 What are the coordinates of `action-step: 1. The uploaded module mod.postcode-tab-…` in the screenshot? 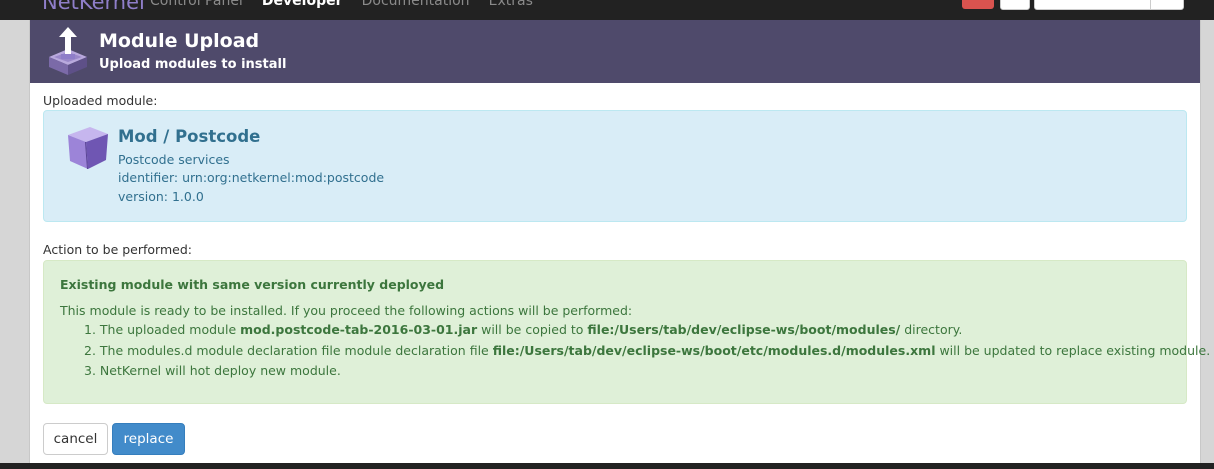 It's located at (523, 329).